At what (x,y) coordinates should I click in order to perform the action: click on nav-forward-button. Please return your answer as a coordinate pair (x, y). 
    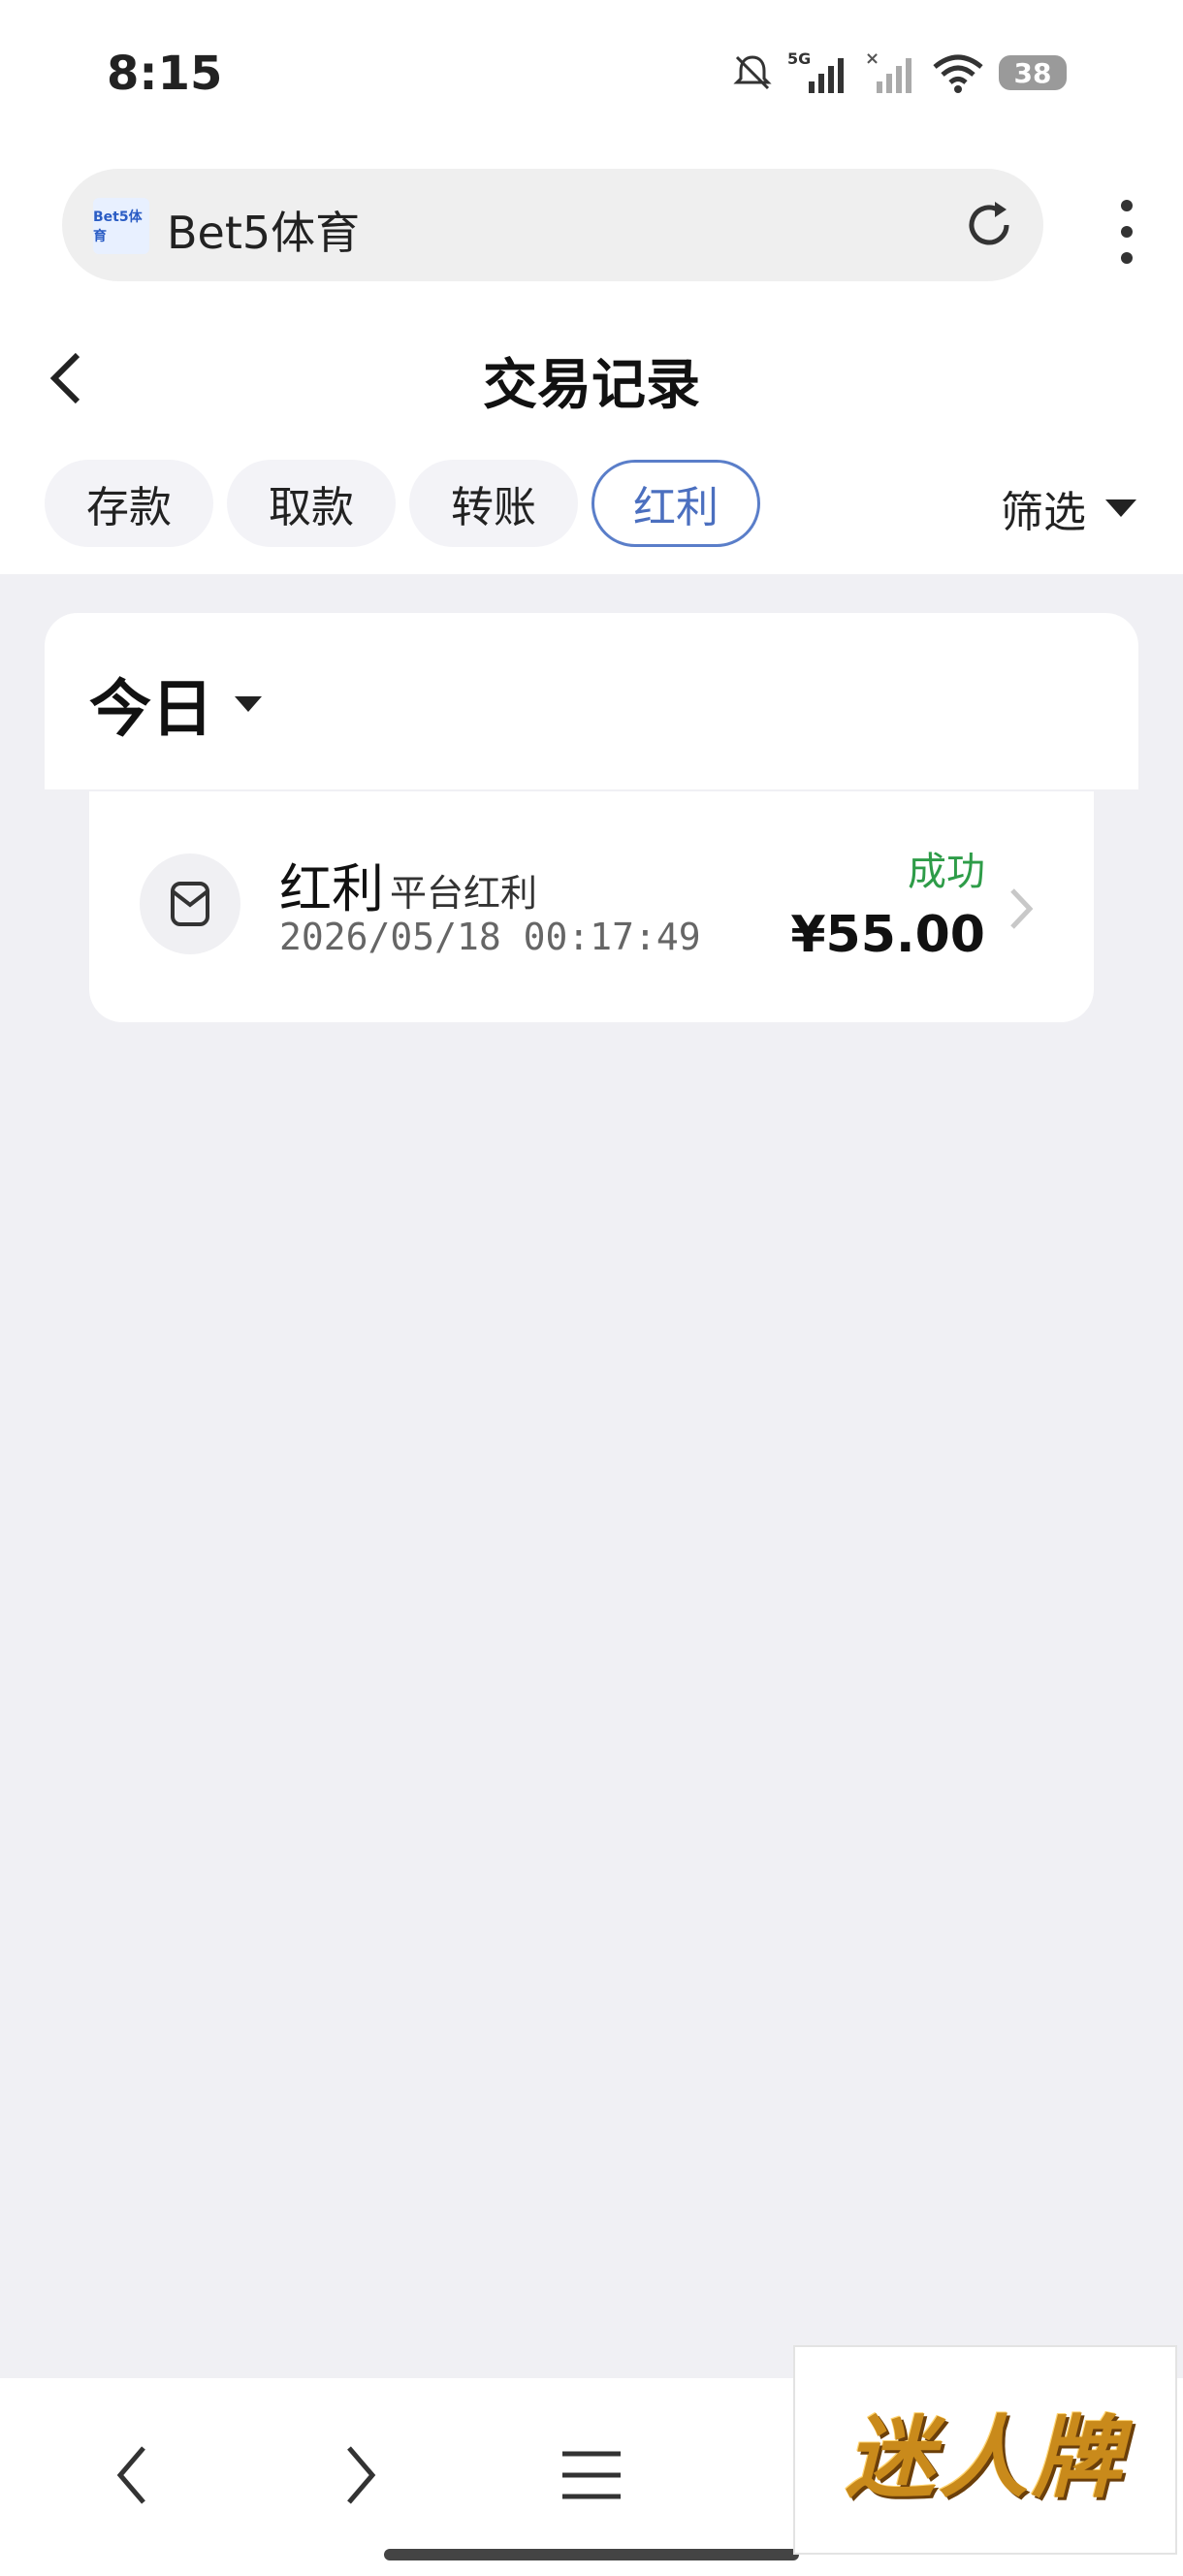
    Looking at the image, I should click on (360, 2475).